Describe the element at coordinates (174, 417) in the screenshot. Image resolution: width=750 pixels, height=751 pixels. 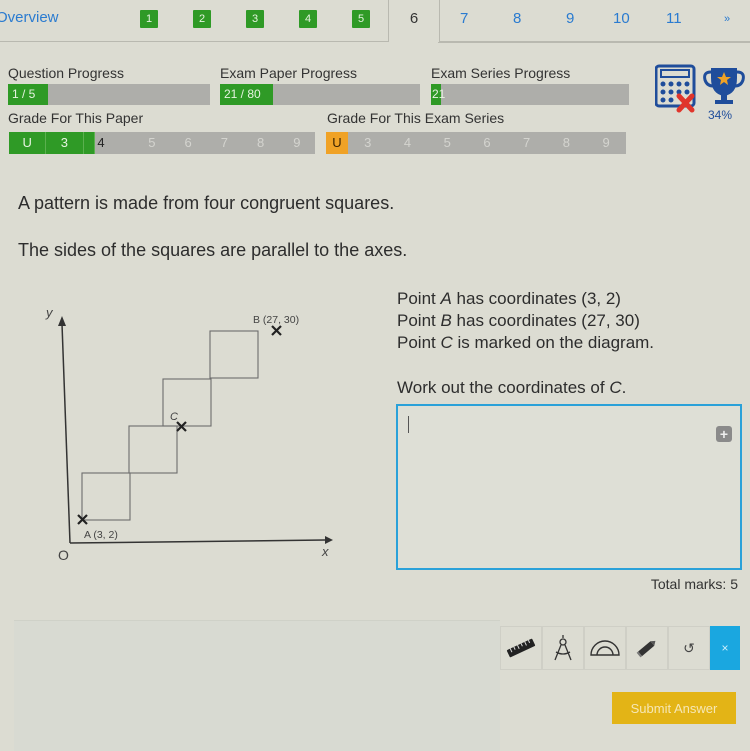
I see `point-c-label: C` at that location.